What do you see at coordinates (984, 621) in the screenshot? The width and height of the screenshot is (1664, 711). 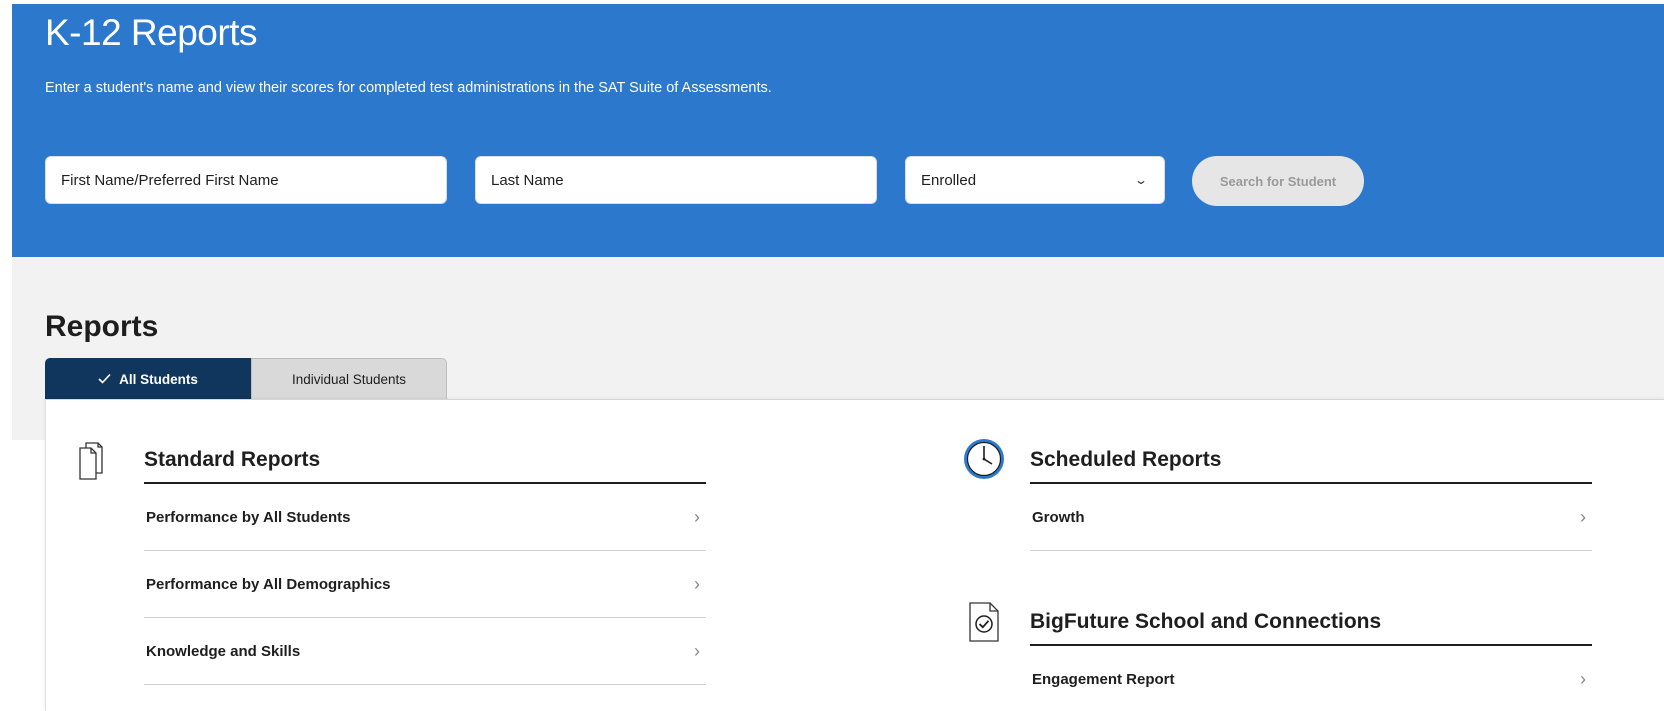 I see `document-check-icon` at bounding box center [984, 621].